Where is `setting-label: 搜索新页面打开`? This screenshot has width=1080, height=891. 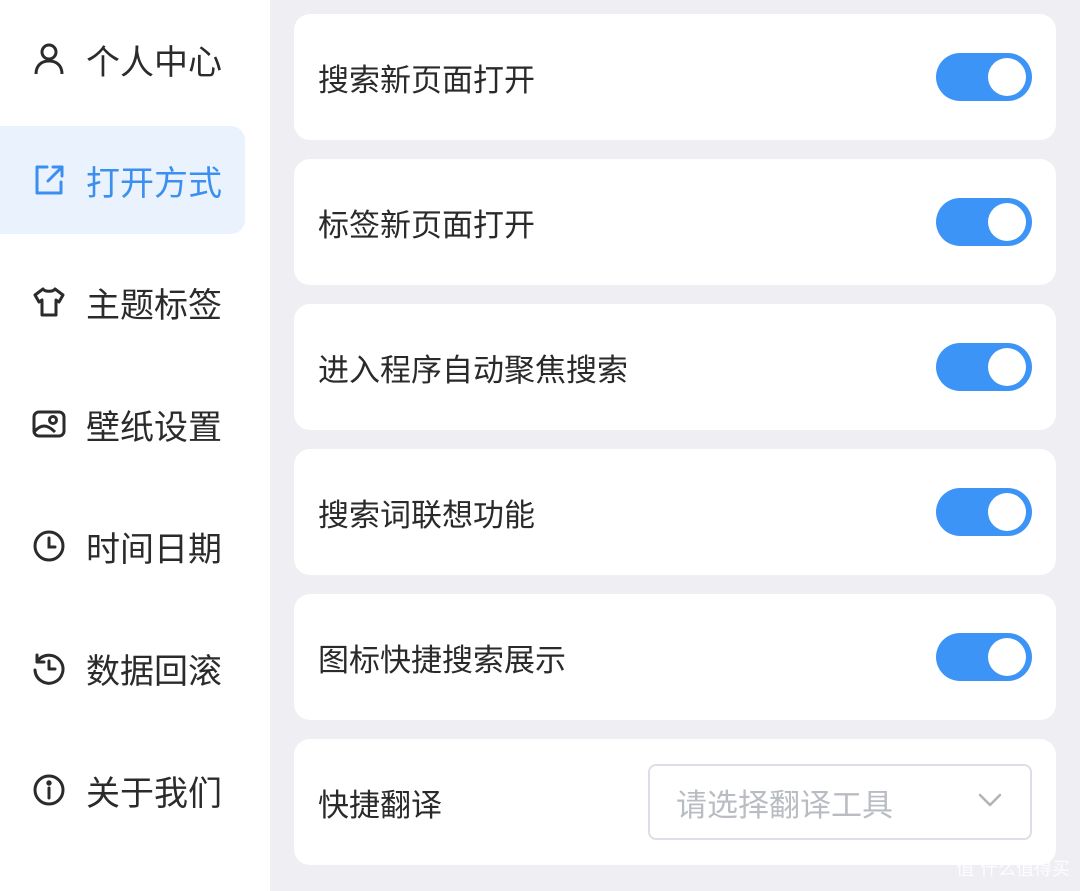 setting-label: 搜索新页面打开 is located at coordinates (426, 80).